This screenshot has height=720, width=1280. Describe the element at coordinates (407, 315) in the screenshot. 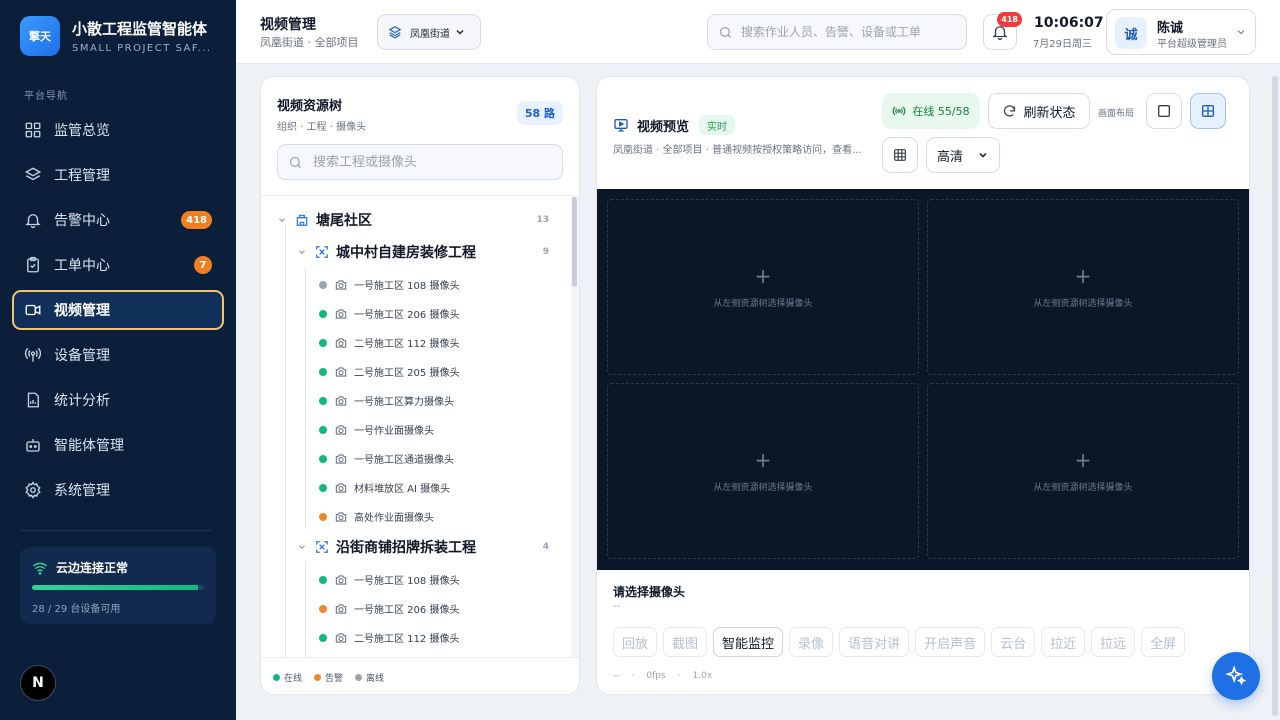

I see `camera-name: 一号施工区 206 摄像头` at that location.